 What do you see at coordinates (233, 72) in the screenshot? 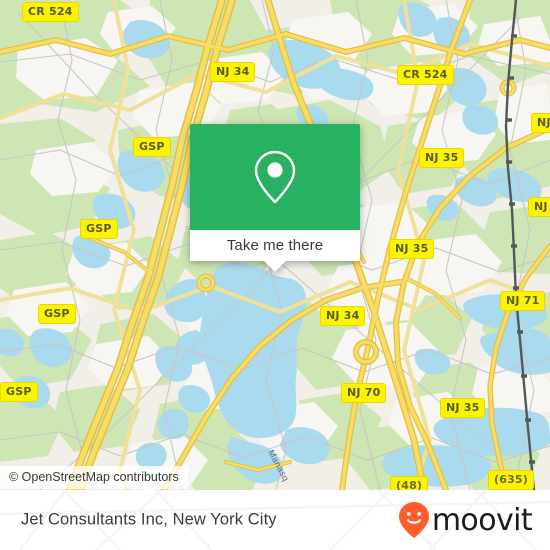
I see `route-shield-nj-34-n: NJ 34` at bounding box center [233, 72].